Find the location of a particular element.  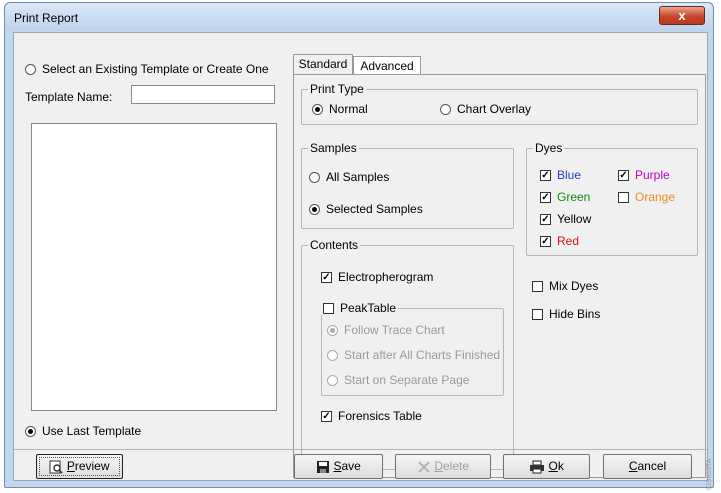

delete-label: elete is located at coordinates (456, 466).